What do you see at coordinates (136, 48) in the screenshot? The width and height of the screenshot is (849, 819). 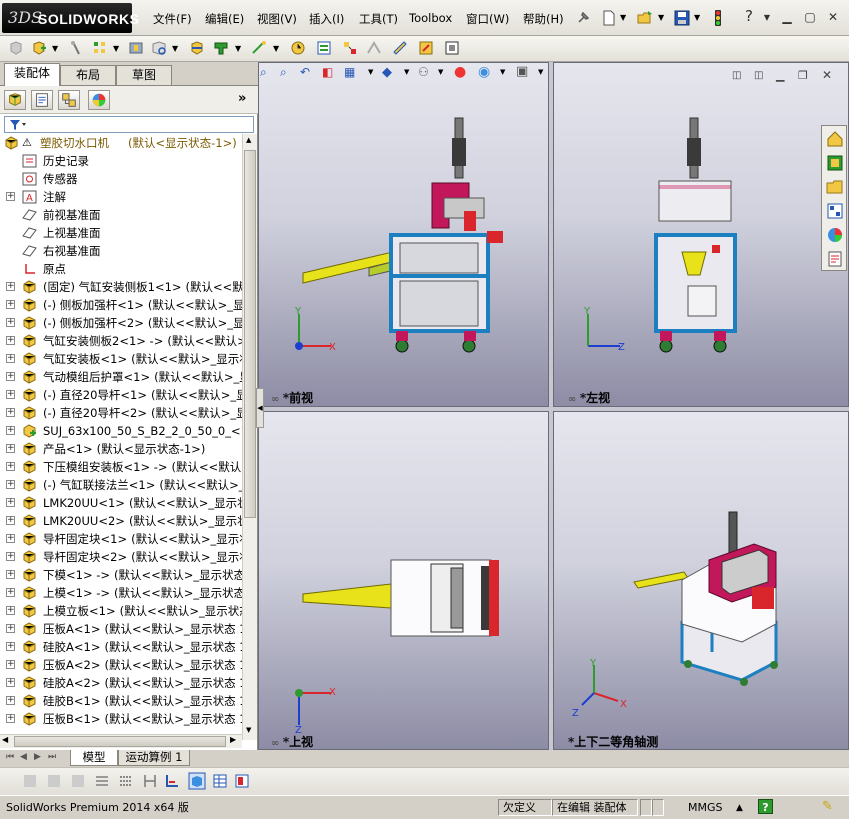 I see `smart-fasteners-icon` at bounding box center [136, 48].